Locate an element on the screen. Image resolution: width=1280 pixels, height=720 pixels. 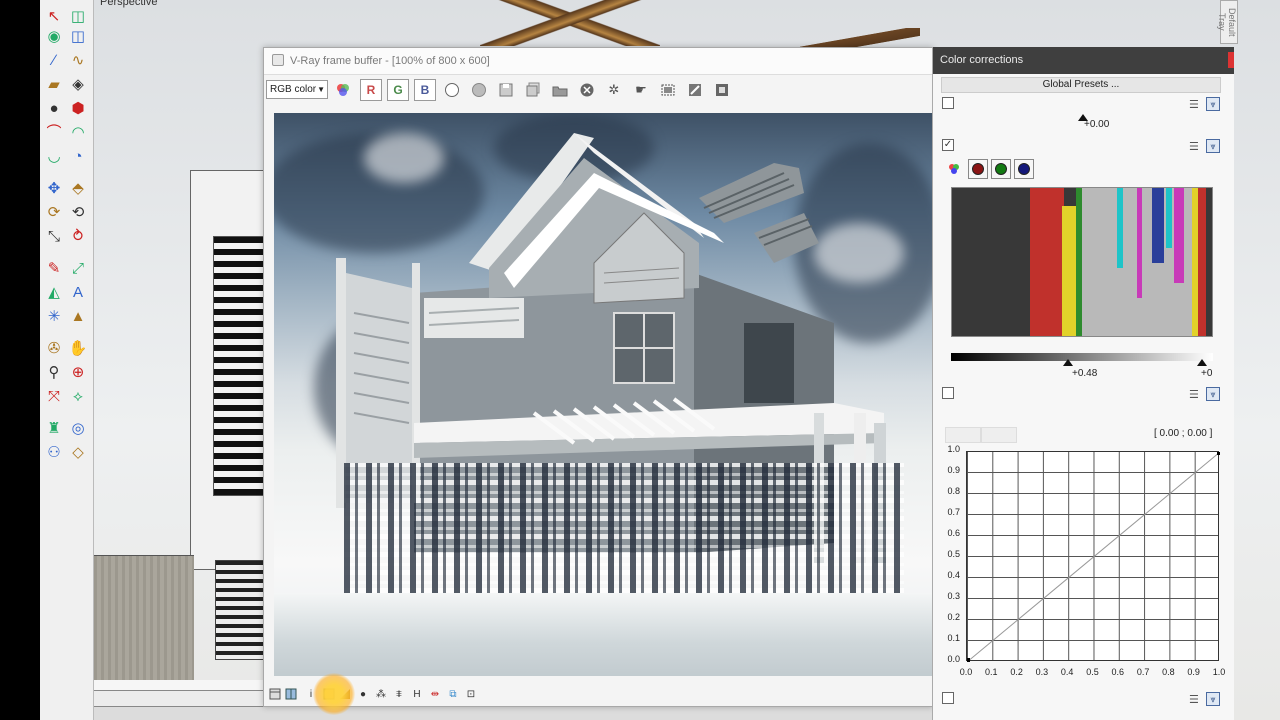
mono-mode-icon is located at coordinates (479, 90).